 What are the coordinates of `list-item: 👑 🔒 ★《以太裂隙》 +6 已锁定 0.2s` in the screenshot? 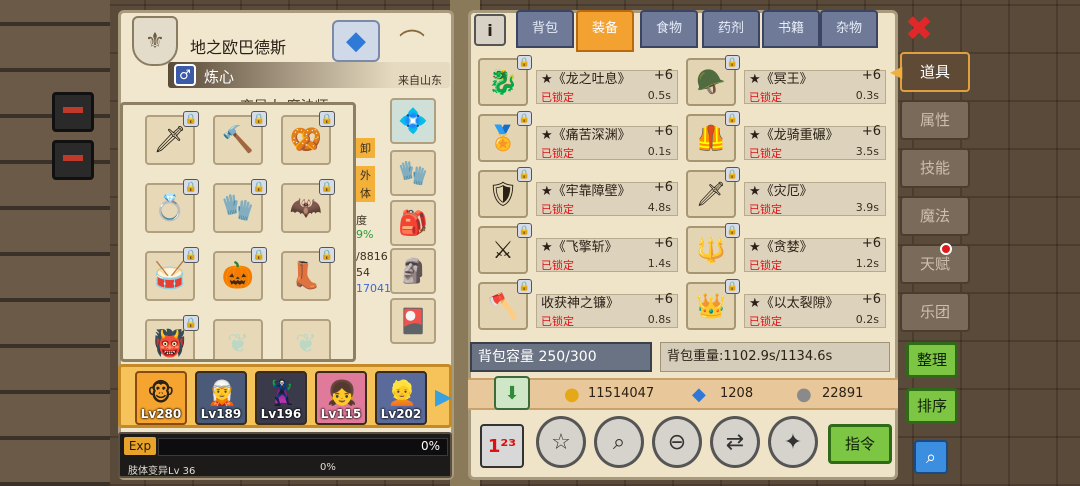 It's located at (785, 305).